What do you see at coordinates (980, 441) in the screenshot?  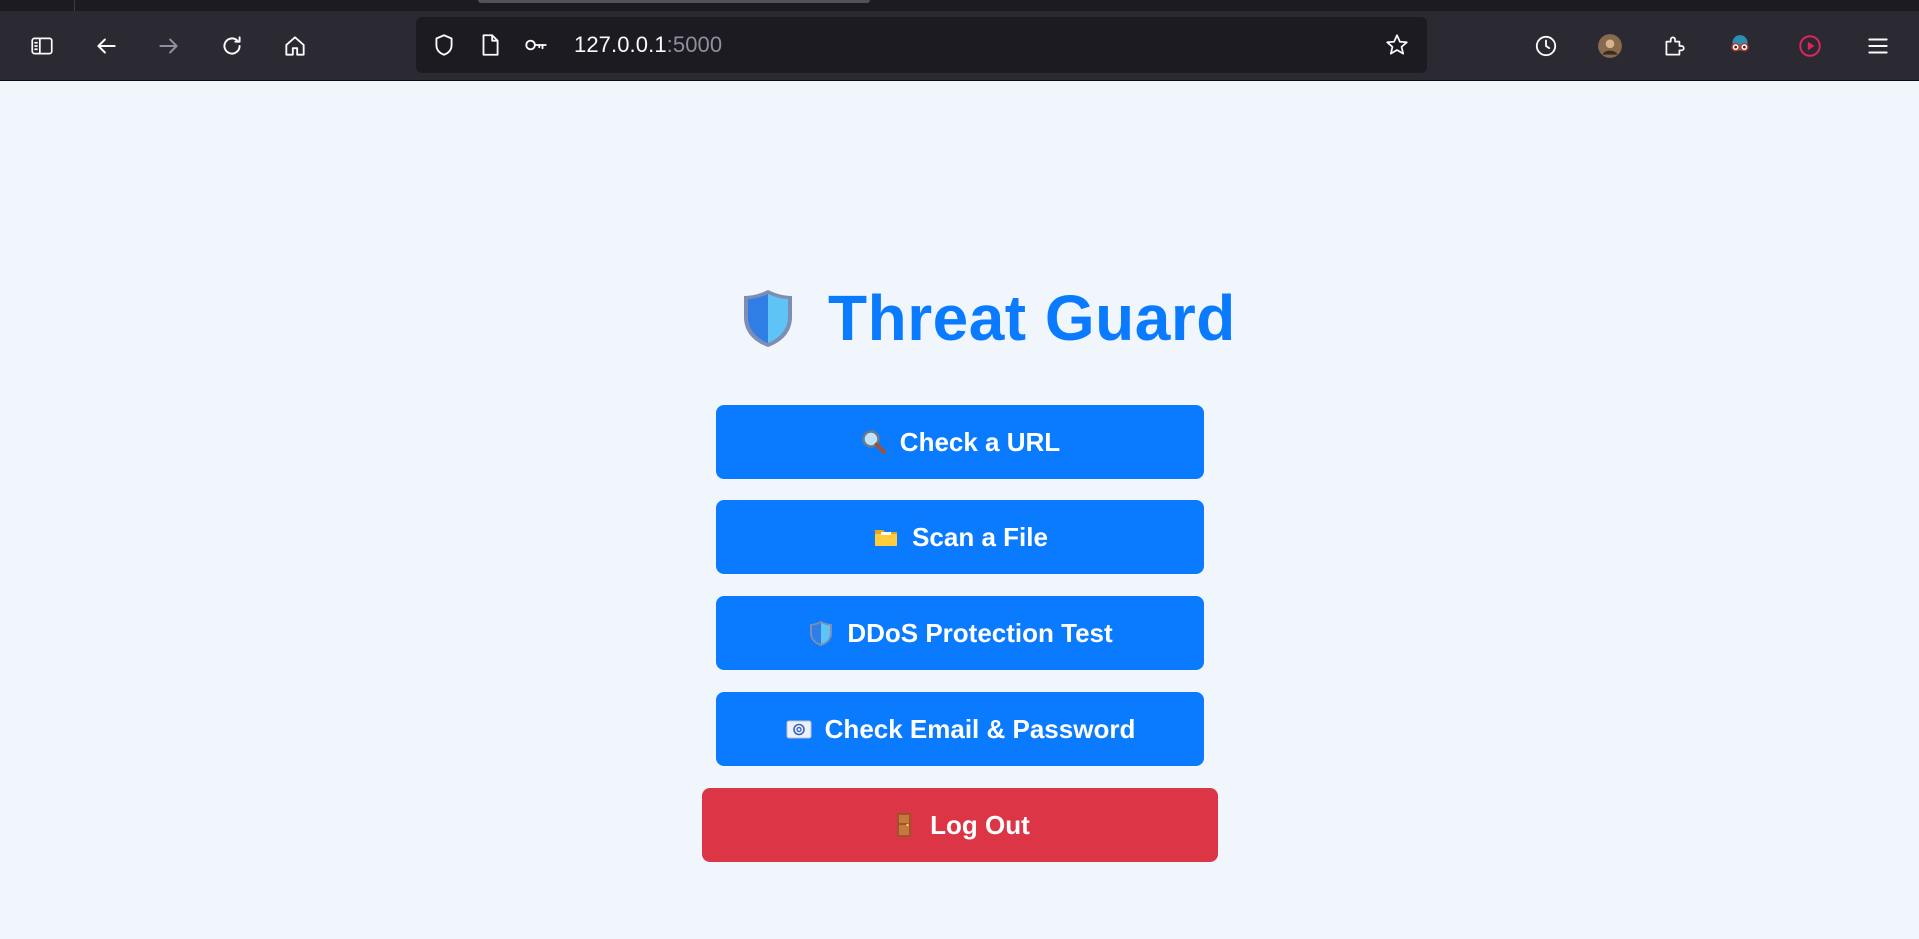 I see `check-url-label: Check a URL` at bounding box center [980, 441].